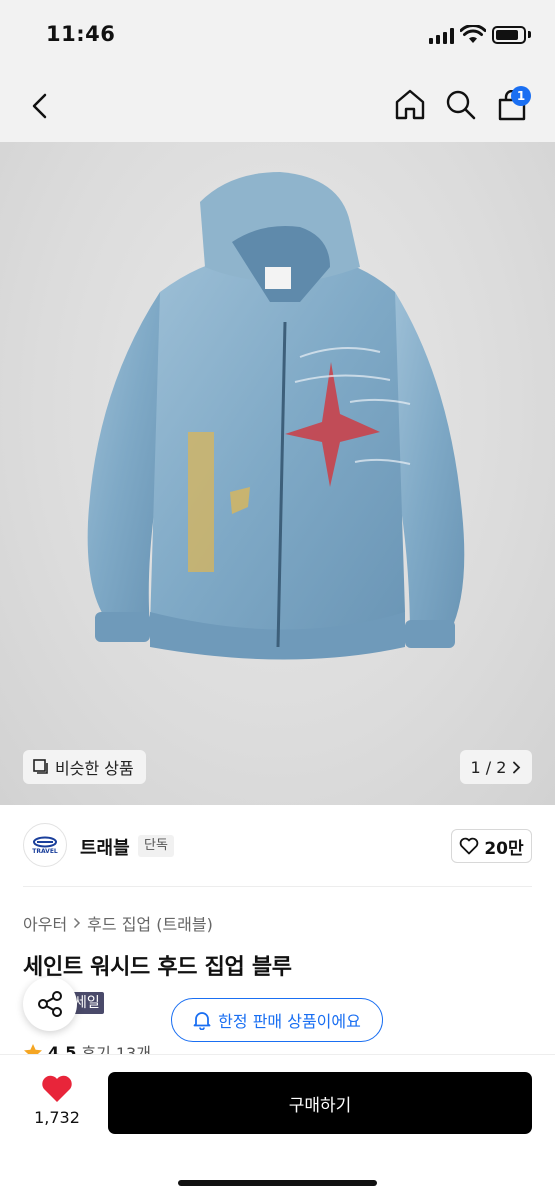 This screenshot has width=555, height=1200. I want to click on heart-filled-icon, so click(57, 1089).